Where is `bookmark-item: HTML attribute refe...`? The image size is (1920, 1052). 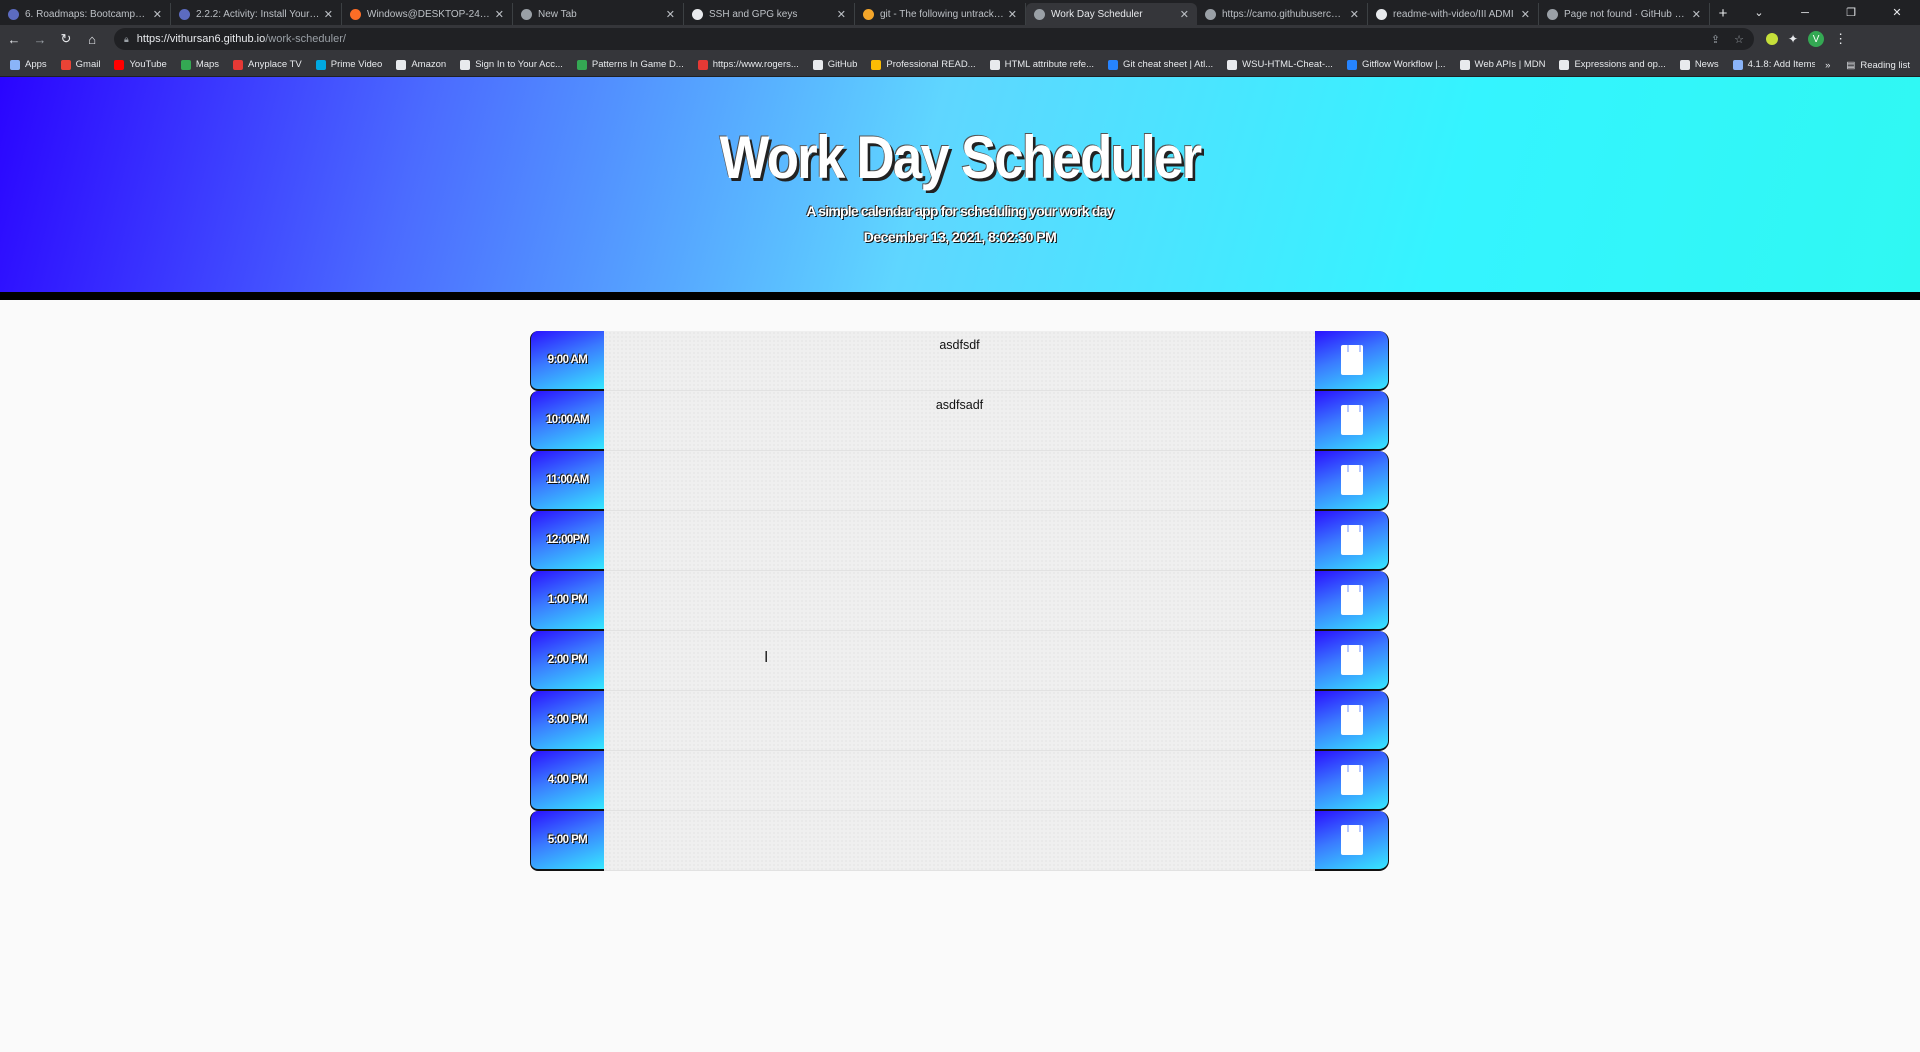
bookmark-item: HTML attribute refe... is located at coordinates (1041, 64).